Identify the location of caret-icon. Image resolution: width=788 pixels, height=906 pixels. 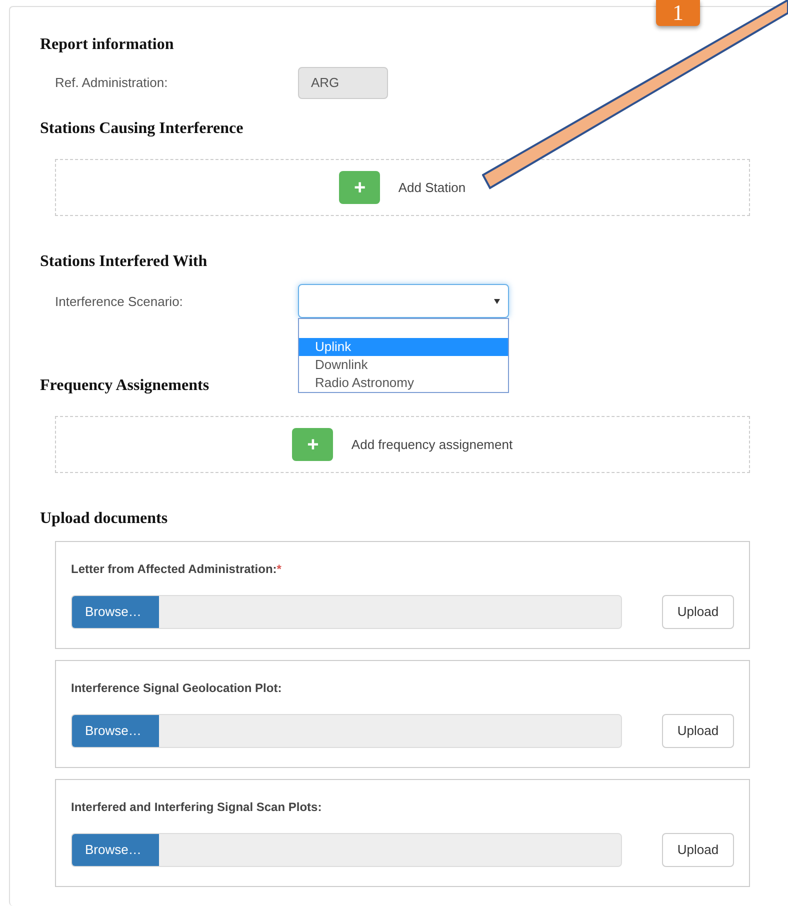
(497, 301).